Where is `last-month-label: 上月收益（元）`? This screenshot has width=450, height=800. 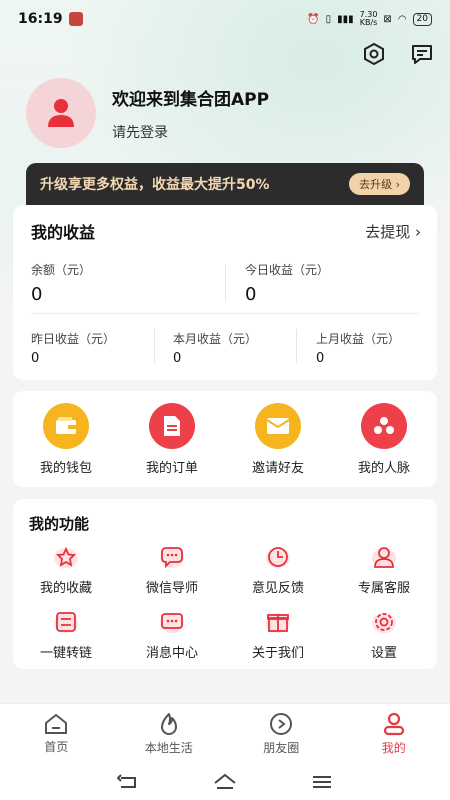 last-month-label: 上月收益（元） is located at coordinates (358, 339).